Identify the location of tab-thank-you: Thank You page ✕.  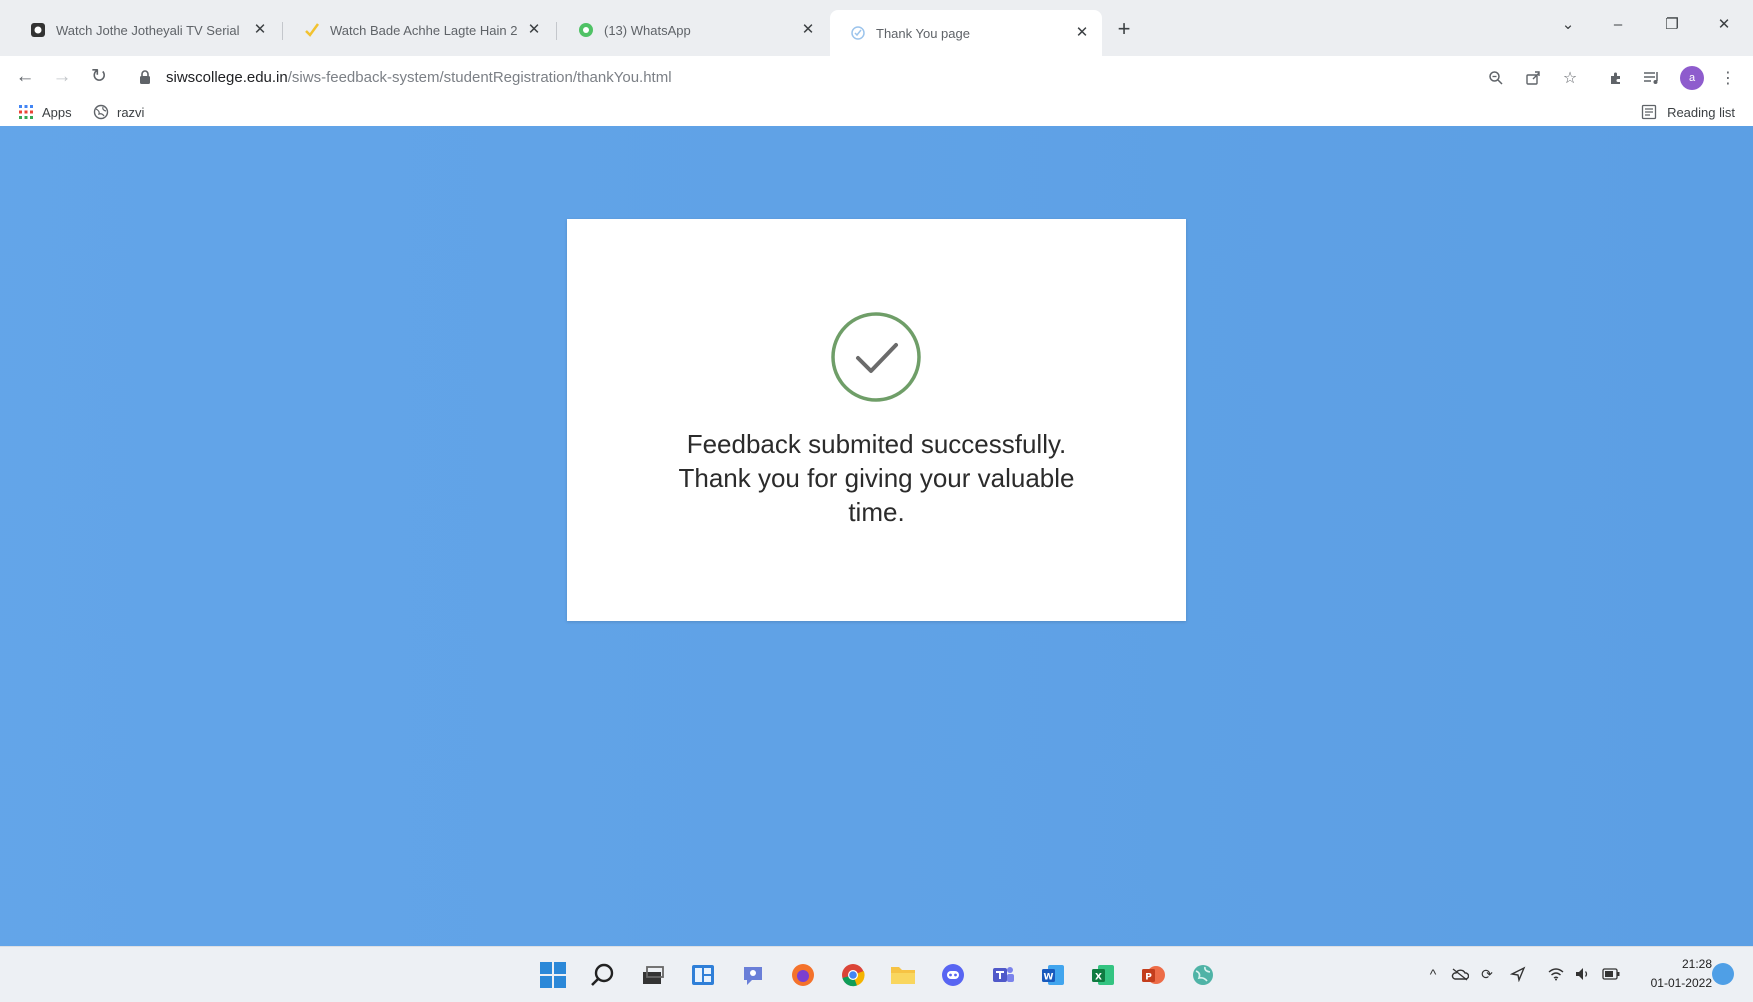
(966, 33).